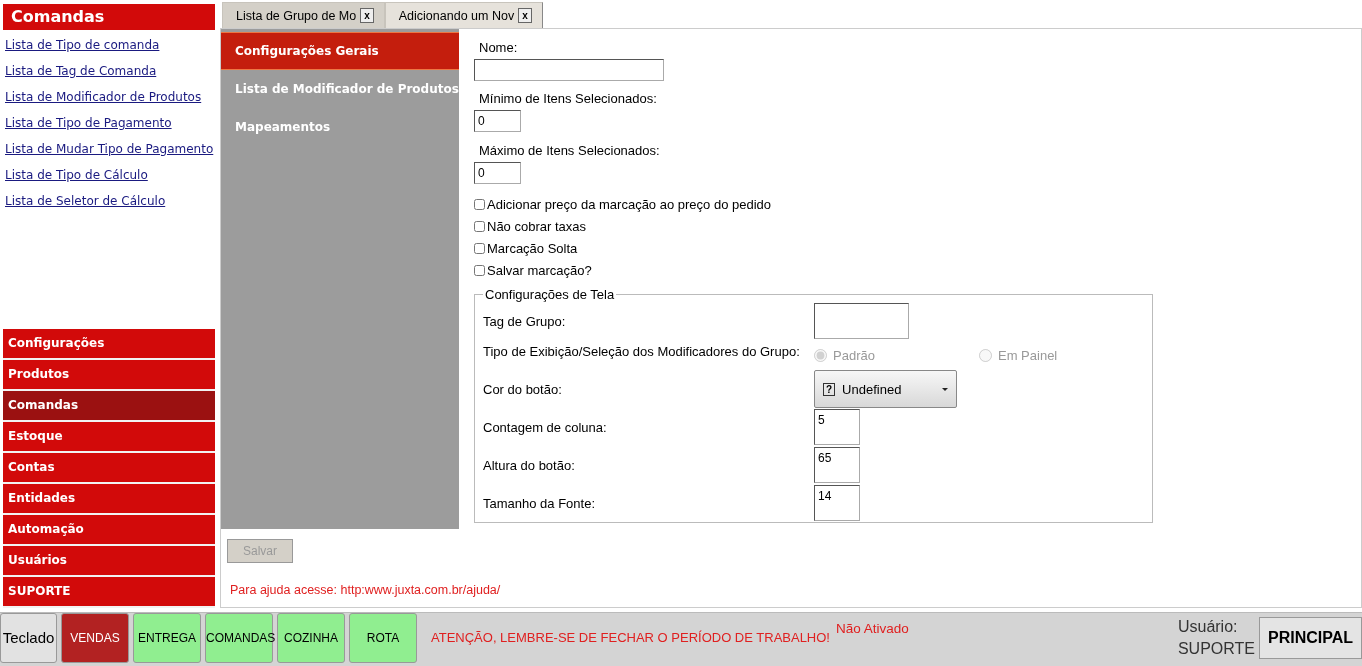  Describe the element at coordinates (109, 592) in the screenshot. I see `nav-item: SUPORTE` at that location.